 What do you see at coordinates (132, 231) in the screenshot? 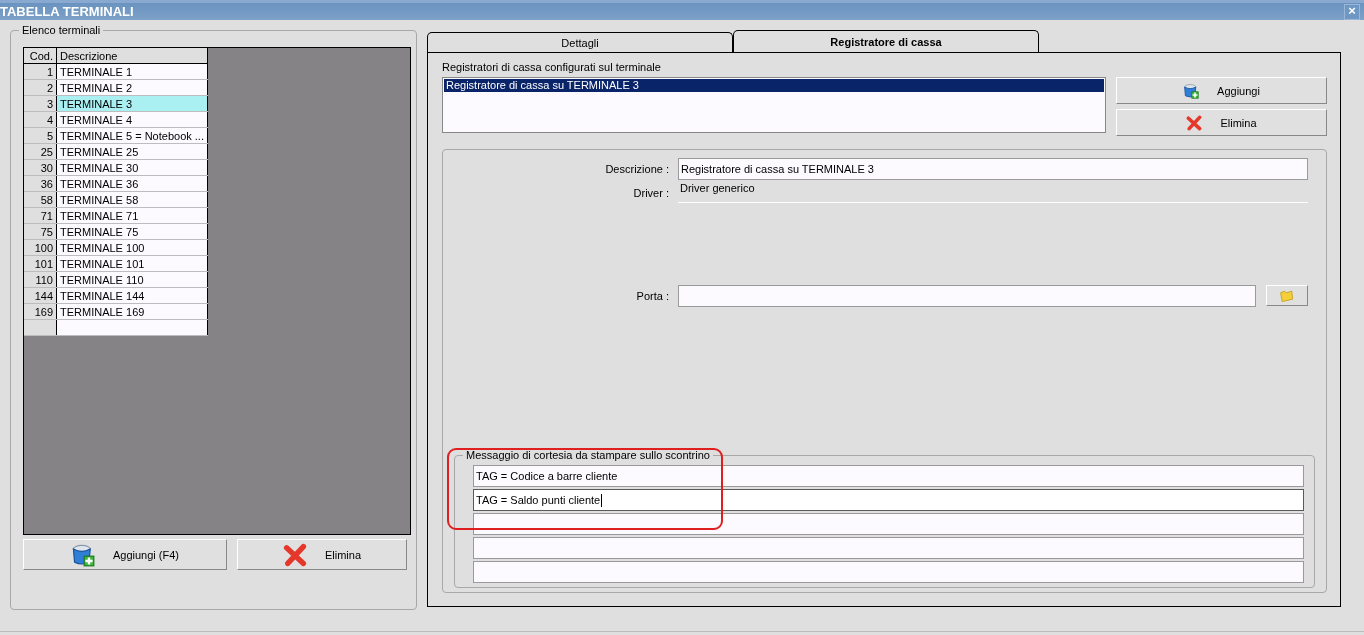
I see `description-cell: TERMINALE 75` at bounding box center [132, 231].